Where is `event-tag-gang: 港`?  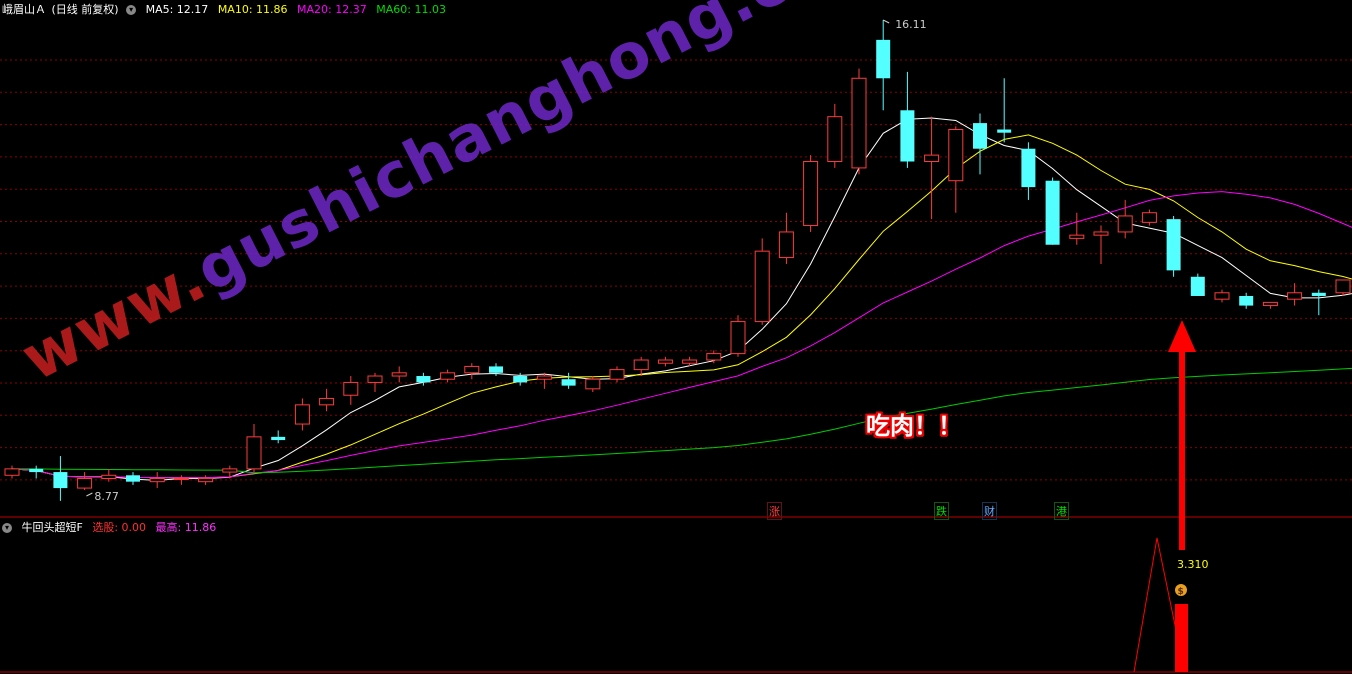
event-tag-gang: 港 is located at coordinates (1061, 511).